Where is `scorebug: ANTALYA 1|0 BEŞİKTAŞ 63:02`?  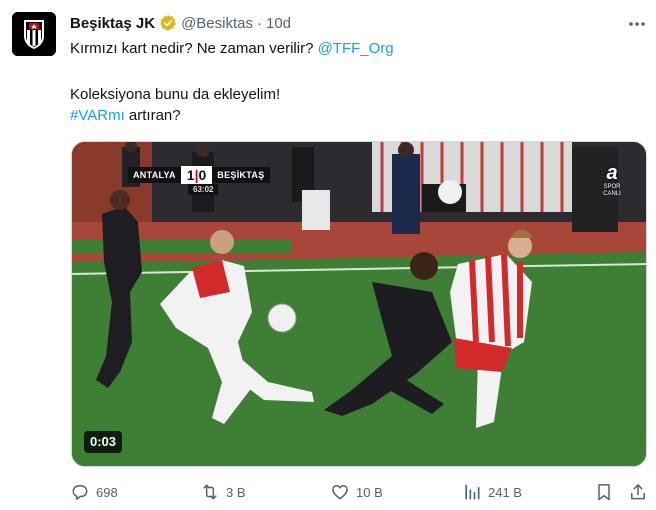
scorebug: ANTALYA 1|0 BEŞİKTAŞ 63:02 is located at coordinates (199, 180).